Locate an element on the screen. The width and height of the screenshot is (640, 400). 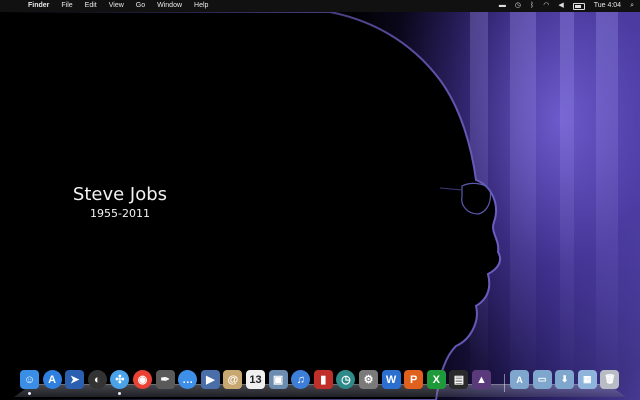
activity-monitor-icon: ▤ is located at coordinates (459, 379).